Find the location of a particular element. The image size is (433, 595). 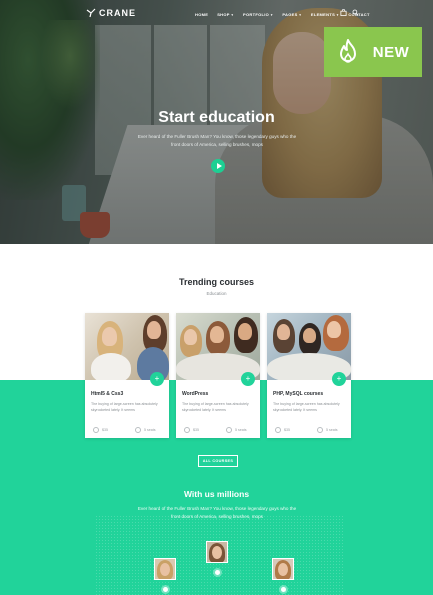

play-button is located at coordinates (218, 166).